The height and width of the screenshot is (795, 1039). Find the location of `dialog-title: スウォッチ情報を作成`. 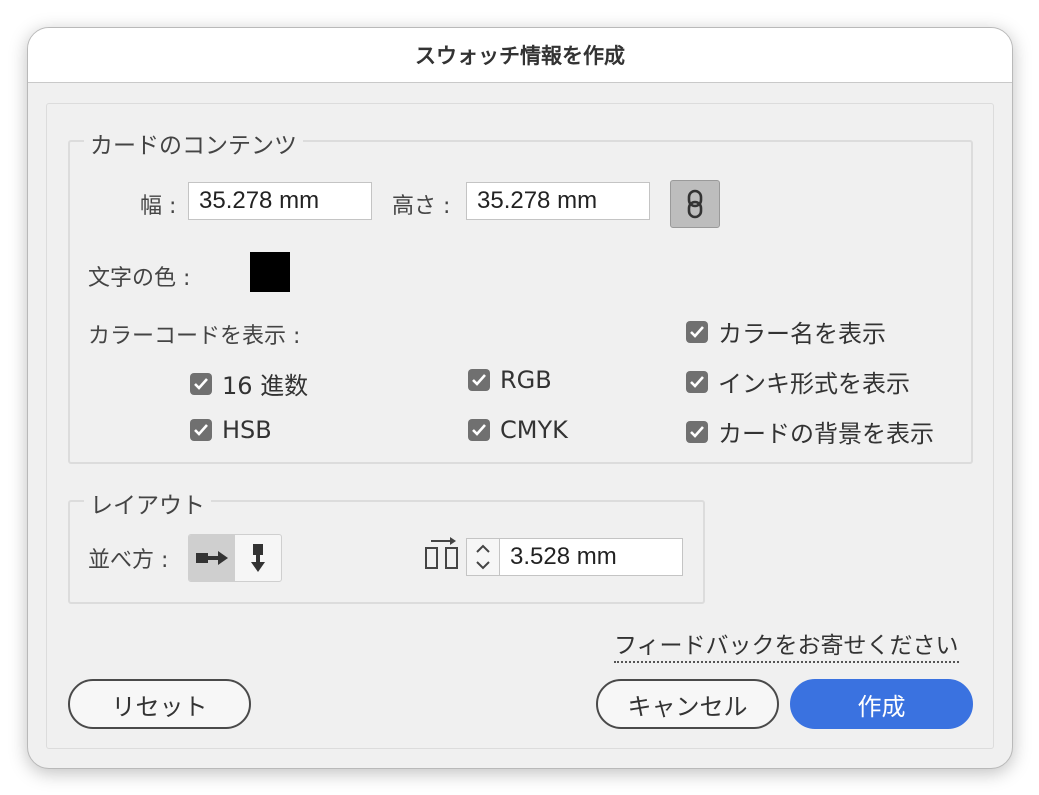

dialog-title: スウォッチ情報を作成 is located at coordinates (520, 55).